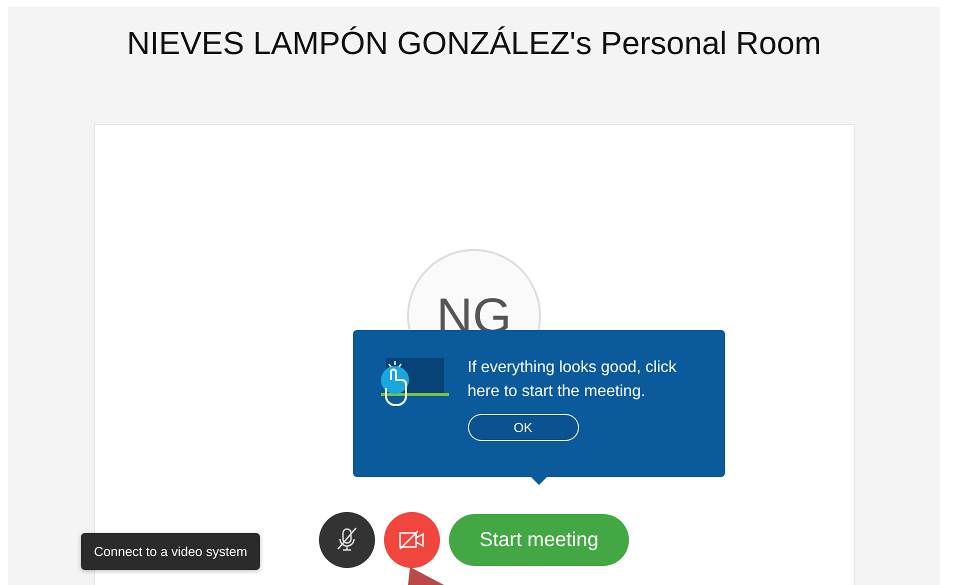  What do you see at coordinates (411, 540) in the screenshot?
I see `video-camera-icon` at bounding box center [411, 540].